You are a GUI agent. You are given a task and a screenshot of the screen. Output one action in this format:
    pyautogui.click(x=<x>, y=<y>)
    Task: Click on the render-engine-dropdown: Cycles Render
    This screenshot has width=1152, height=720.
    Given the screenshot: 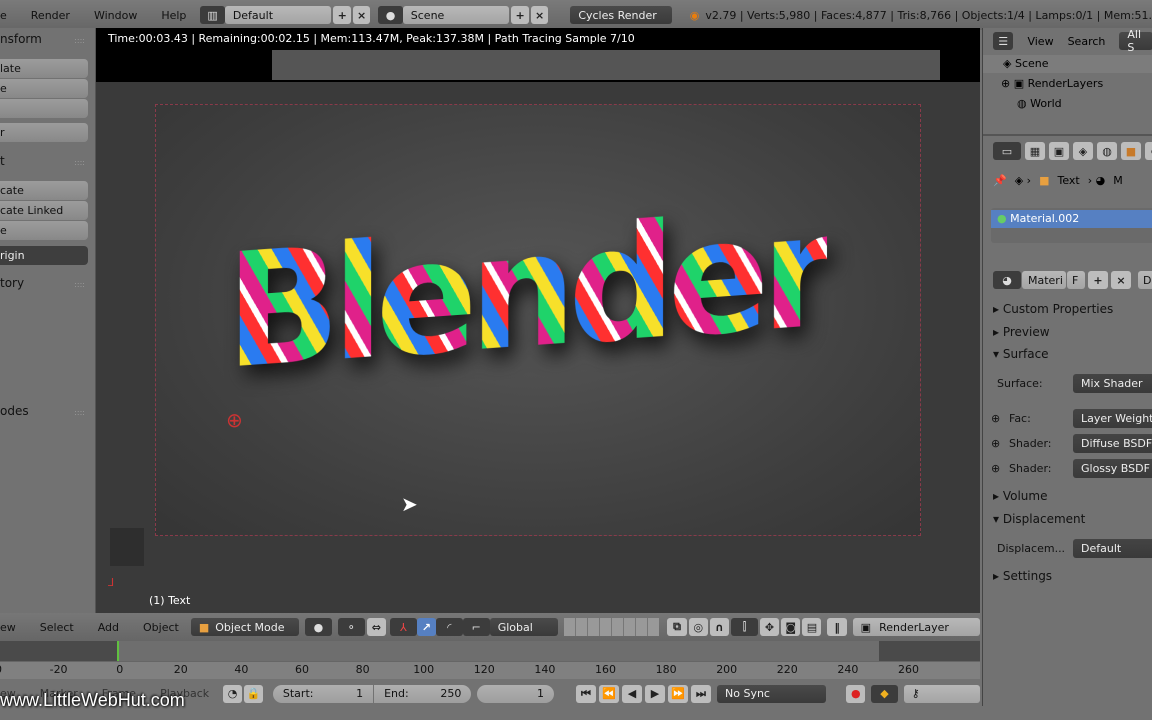 What is the action you would take?
    pyautogui.click(x=621, y=15)
    